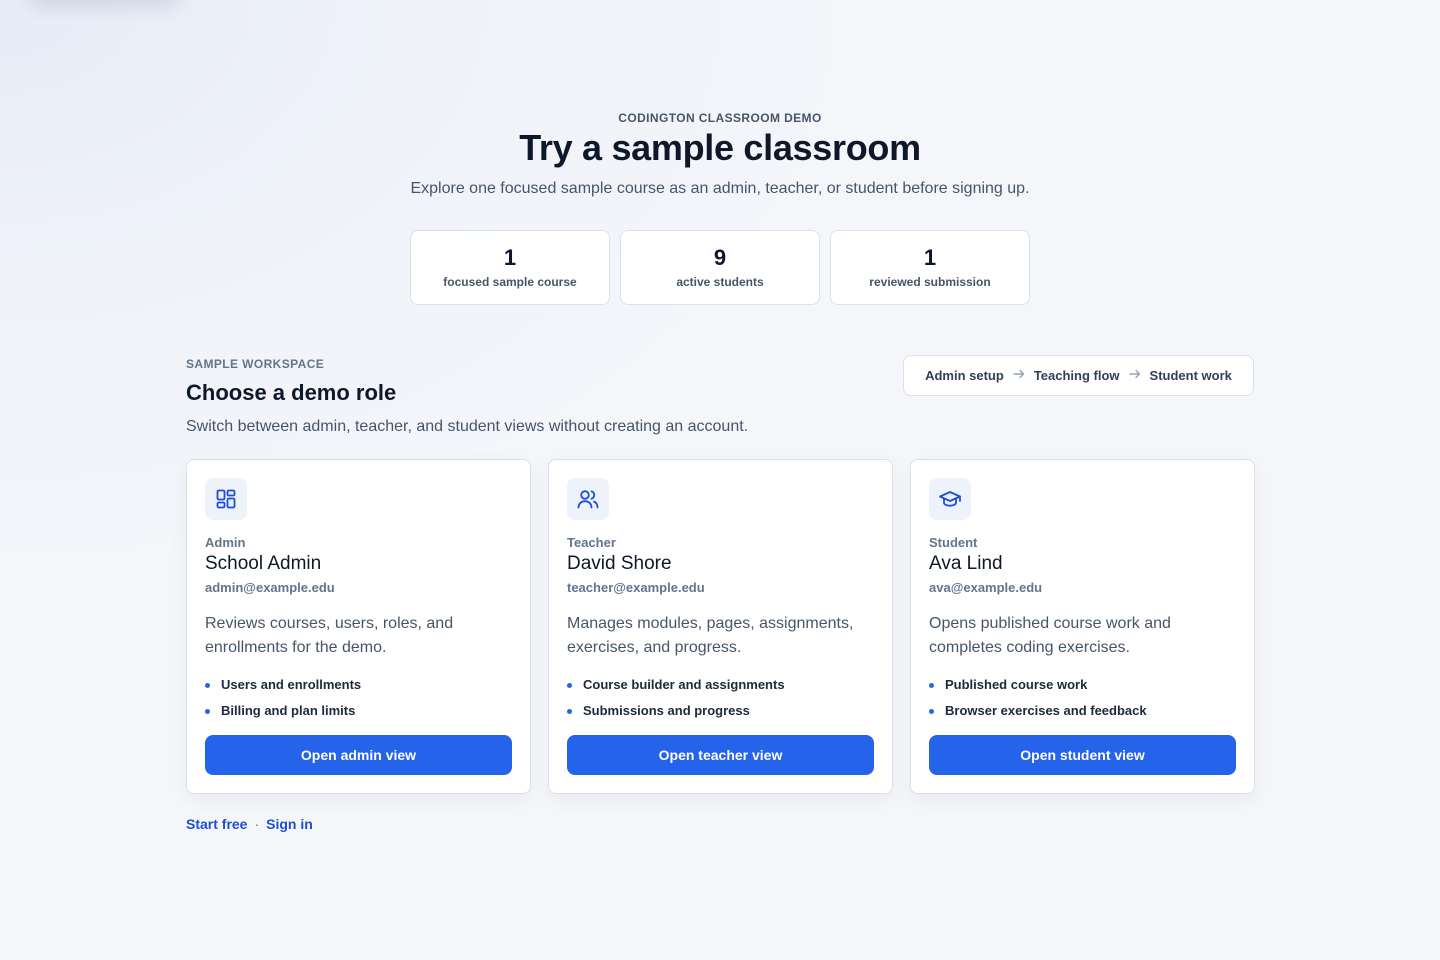 This screenshot has width=1440, height=960. What do you see at coordinates (255, 364) in the screenshot?
I see `workspace-eyebrow: SAMPLE WORKSPACE` at bounding box center [255, 364].